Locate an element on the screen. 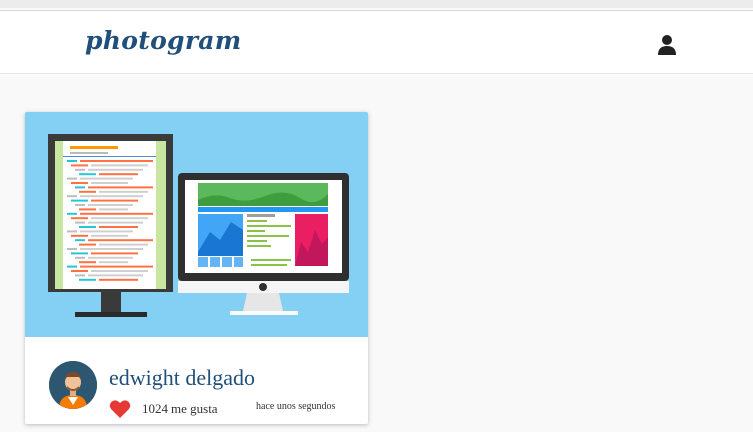  avatar is located at coordinates (73, 385).